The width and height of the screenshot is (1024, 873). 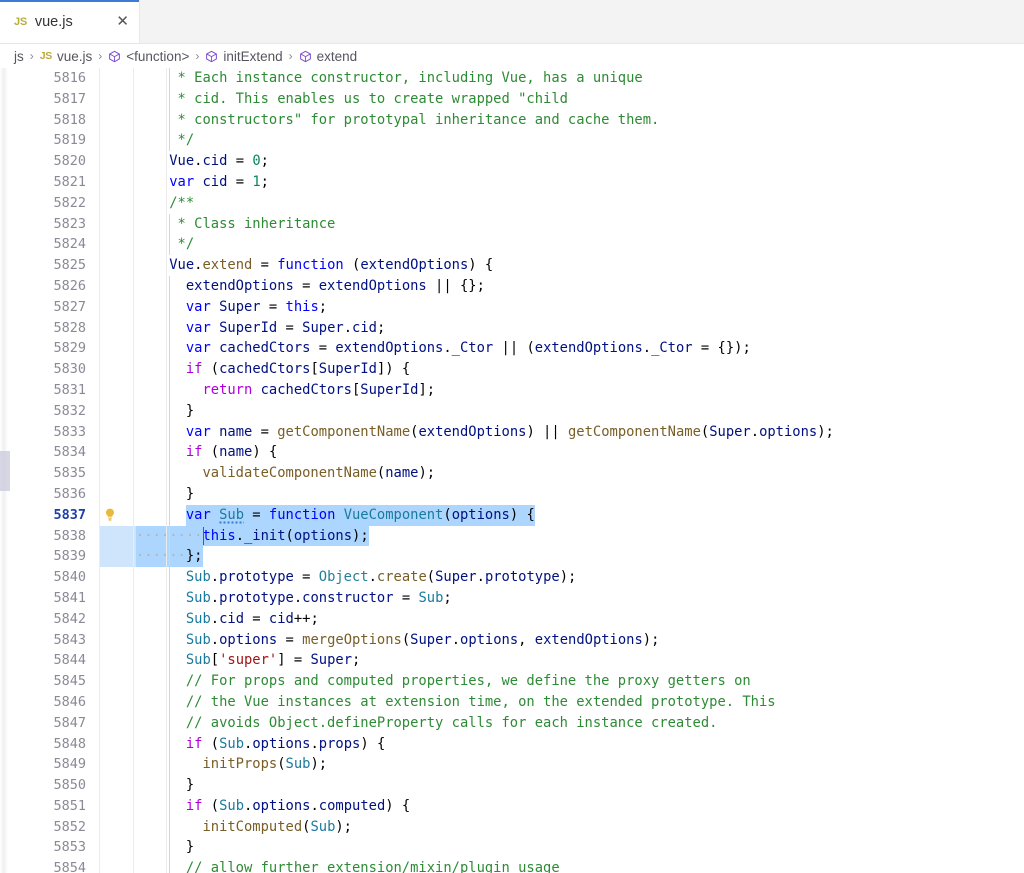 What do you see at coordinates (43, 78) in the screenshot?
I see `line-number: 5816` at bounding box center [43, 78].